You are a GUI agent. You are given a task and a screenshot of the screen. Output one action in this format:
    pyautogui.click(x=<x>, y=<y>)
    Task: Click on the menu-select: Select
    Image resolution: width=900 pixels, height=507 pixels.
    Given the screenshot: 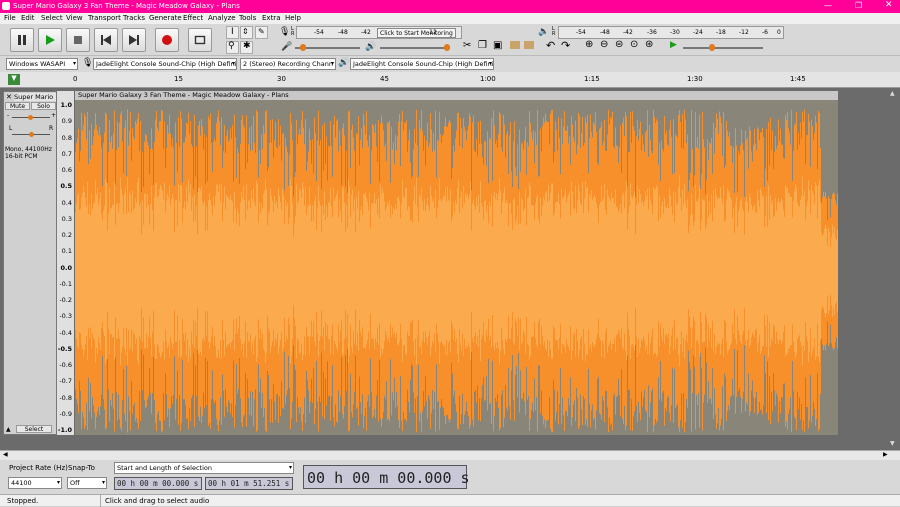 What is the action you would take?
    pyautogui.click(x=52, y=18)
    